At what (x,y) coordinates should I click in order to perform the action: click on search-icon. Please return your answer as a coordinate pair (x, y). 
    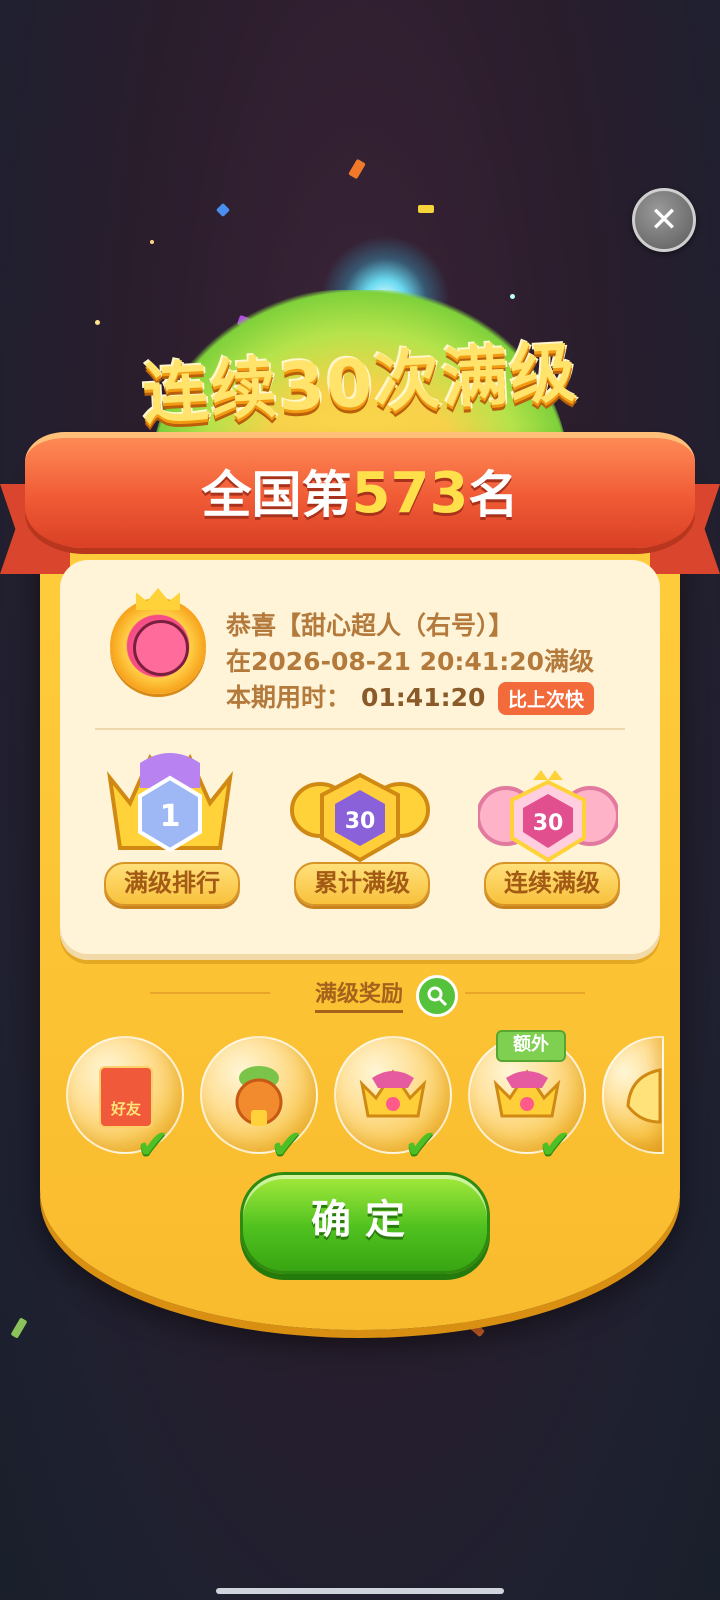
    Looking at the image, I should click on (437, 996).